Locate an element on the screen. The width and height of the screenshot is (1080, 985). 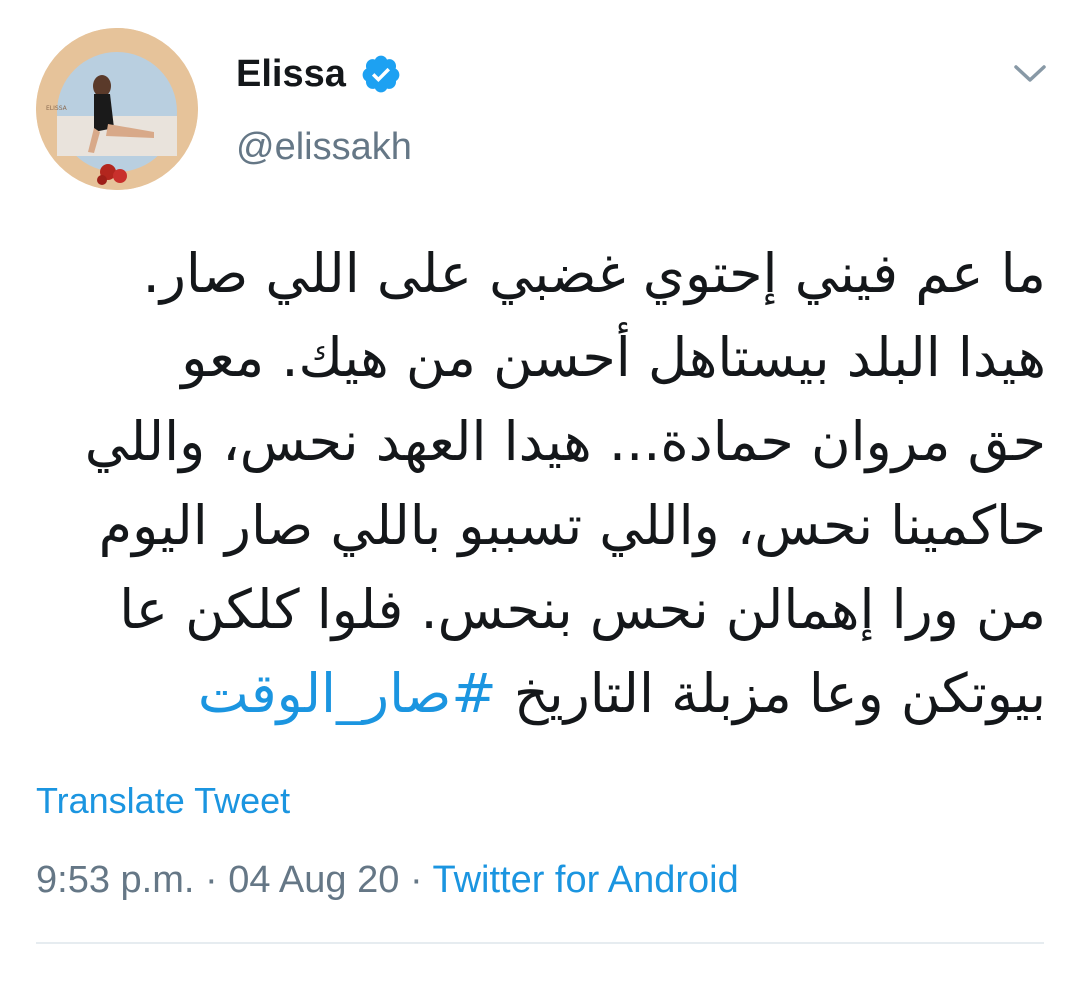
tweet-text-line: حق مروان حمادة... هيدا العهد نحس، واللي is located at coordinates (565, 441).